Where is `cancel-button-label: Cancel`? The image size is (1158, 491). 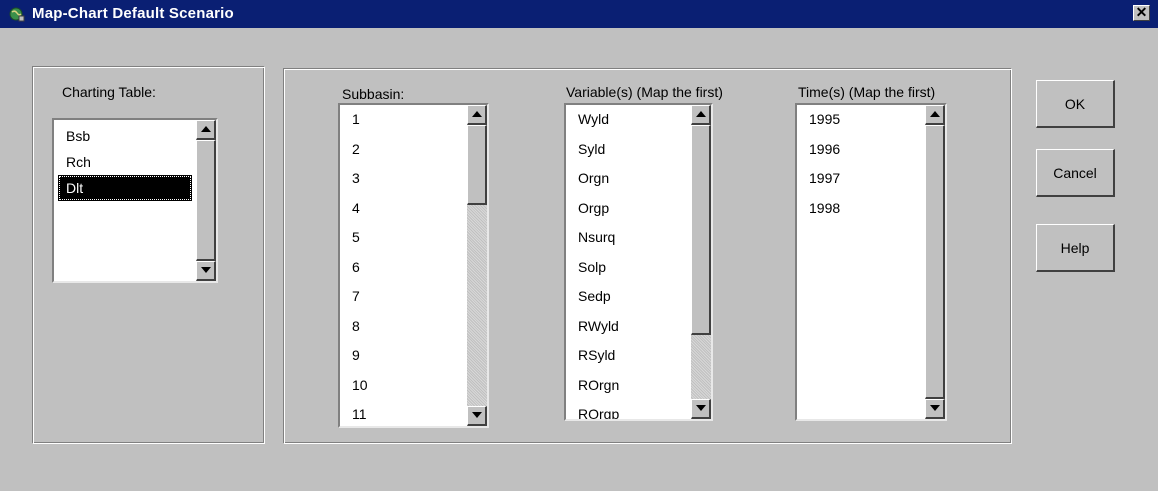 cancel-button-label: Cancel is located at coordinates (1075, 172).